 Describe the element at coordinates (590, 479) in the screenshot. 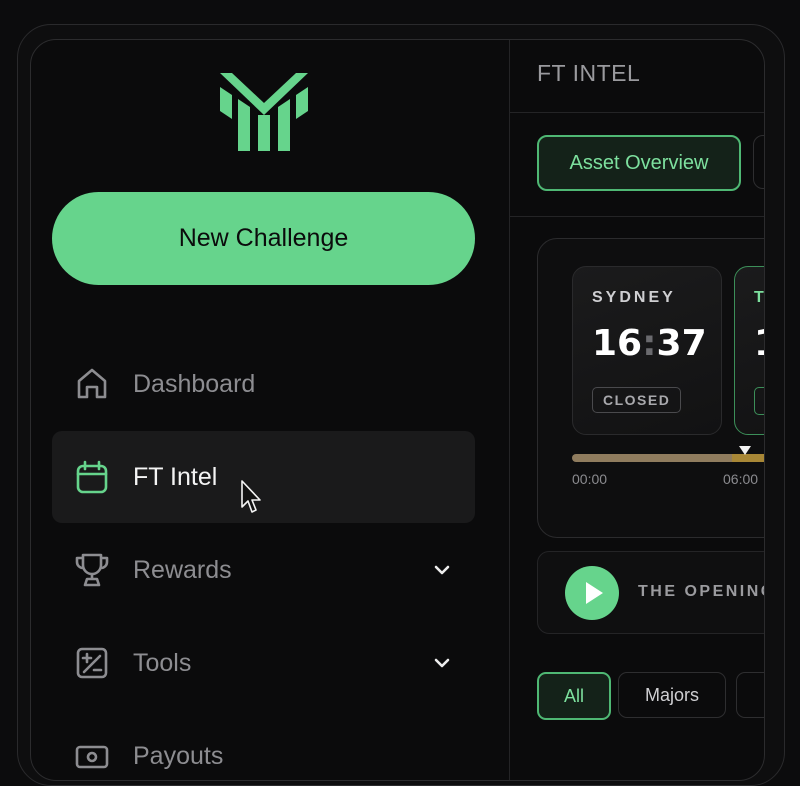

I see `timeline-label: 00:00` at that location.